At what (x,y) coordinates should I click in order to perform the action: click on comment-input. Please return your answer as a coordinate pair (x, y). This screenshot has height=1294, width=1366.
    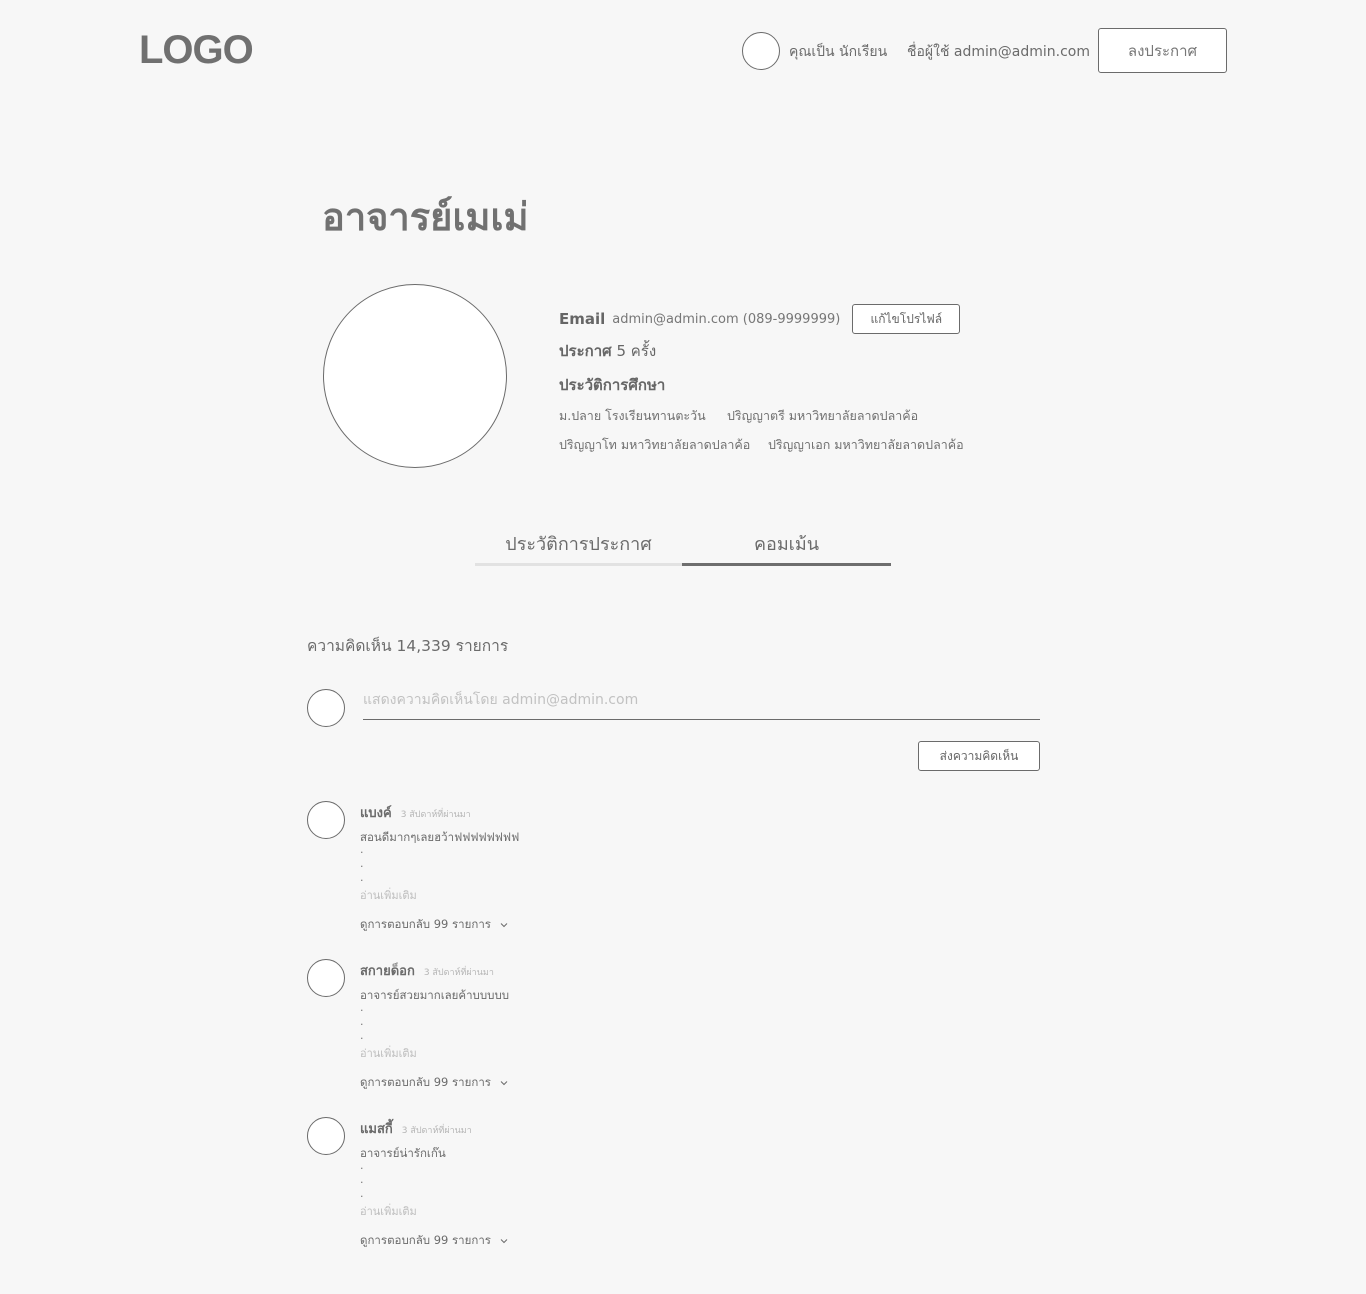
    Looking at the image, I should click on (701, 702).